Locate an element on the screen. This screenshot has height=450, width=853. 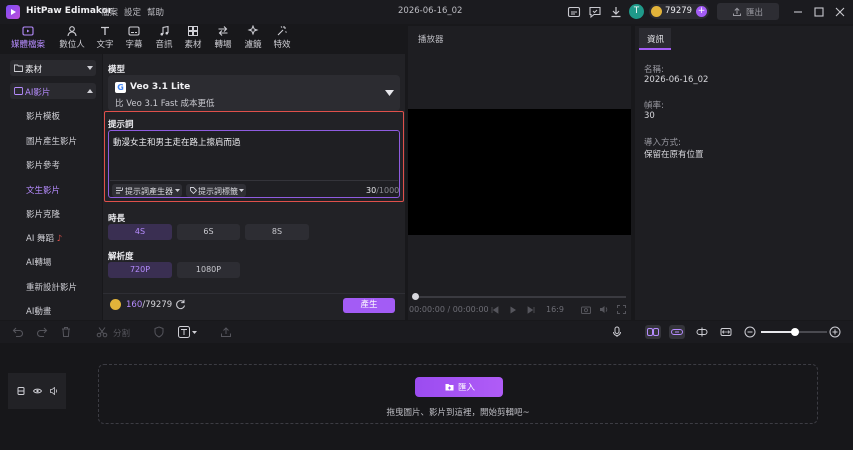
generate-button: 產生 is located at coordinates (369, 305).